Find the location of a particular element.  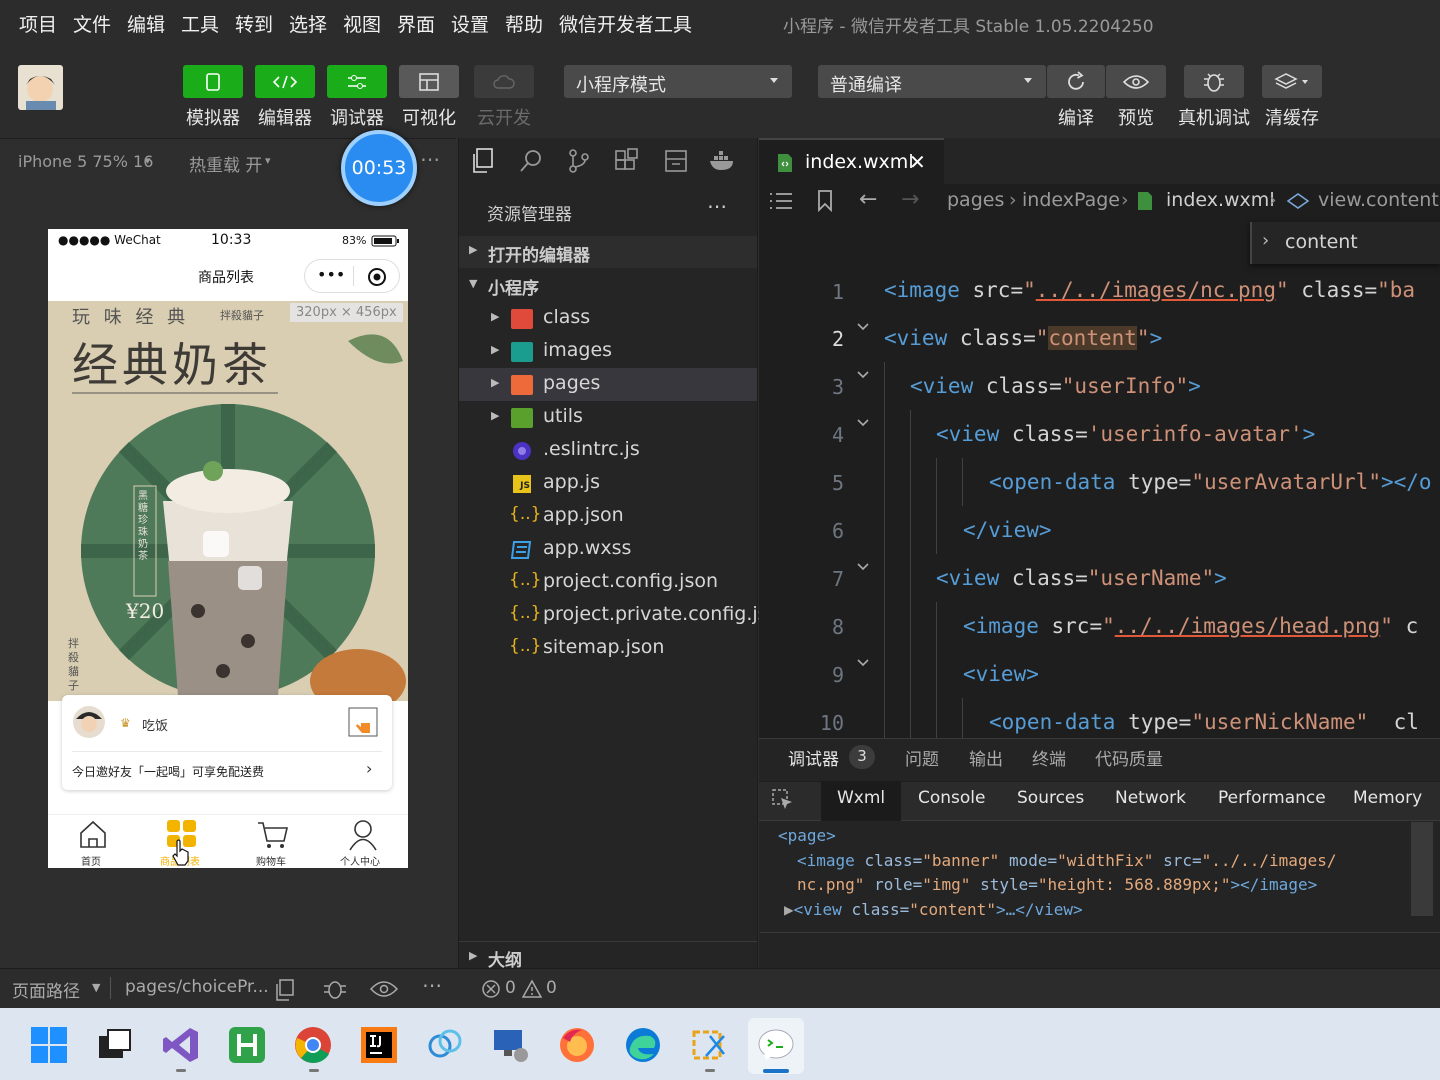

capsule-menu: ••• is located at coordinates (352, 276).